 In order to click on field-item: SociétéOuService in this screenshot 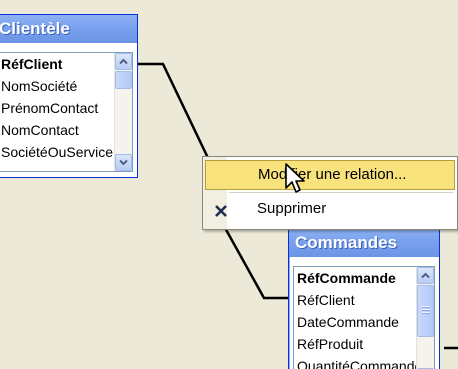, I will do `click(57, 152)`.